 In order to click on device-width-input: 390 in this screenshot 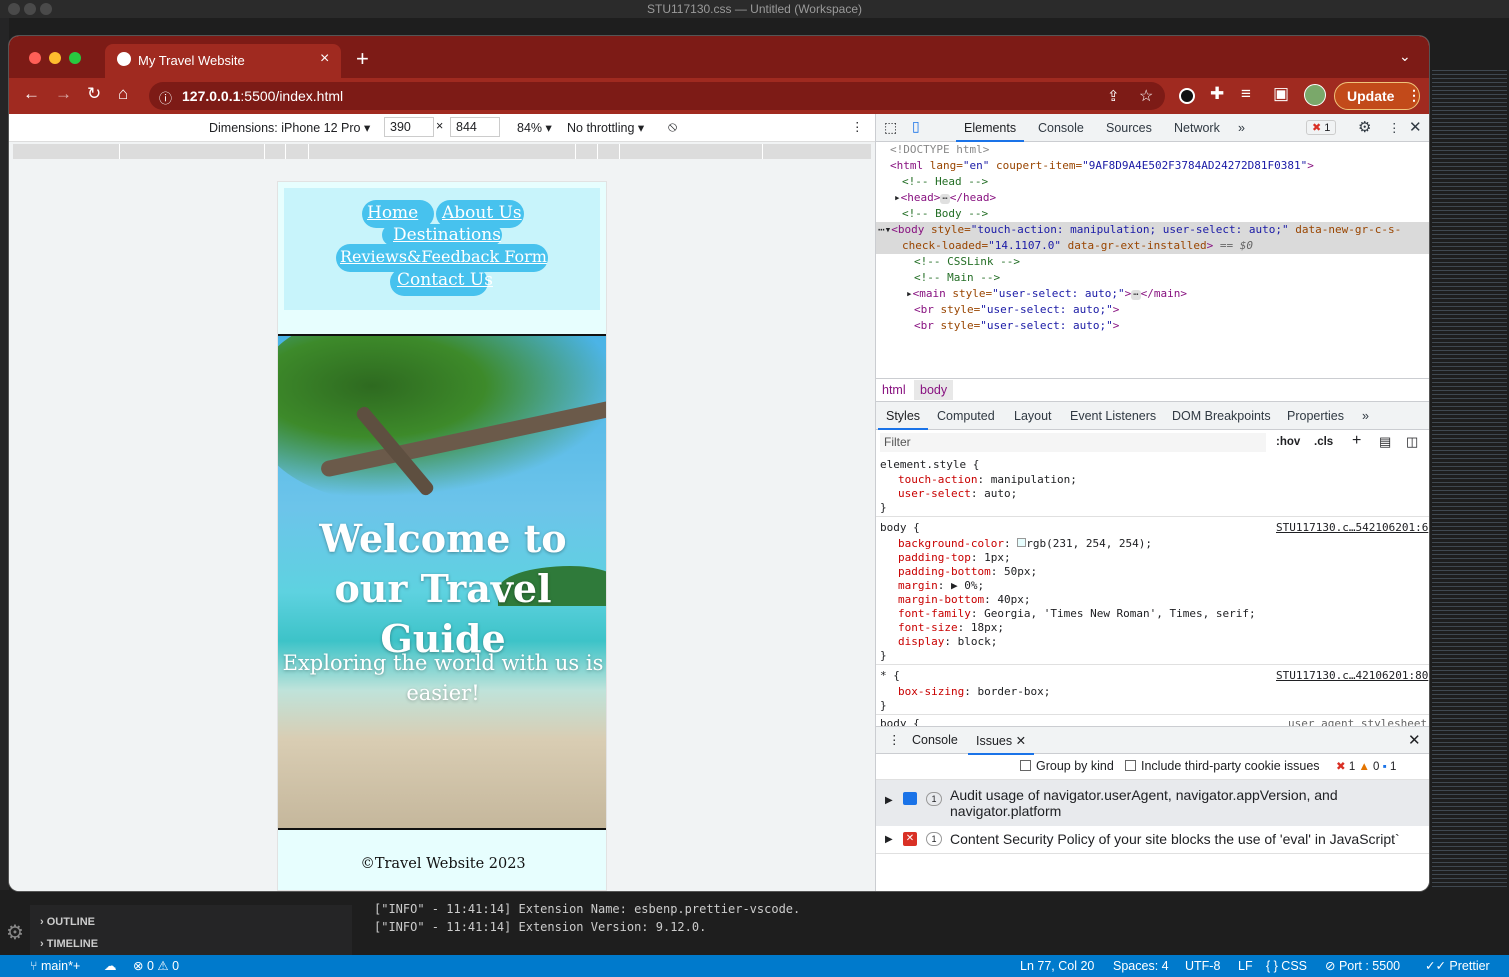, I will do `click(409, 127)`.